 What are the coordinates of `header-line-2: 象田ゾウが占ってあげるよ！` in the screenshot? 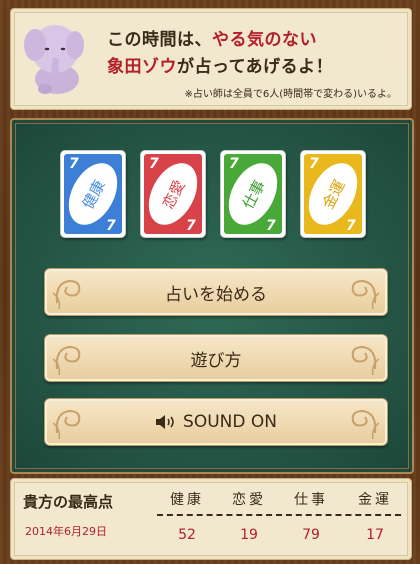 It's located at (220, 67).